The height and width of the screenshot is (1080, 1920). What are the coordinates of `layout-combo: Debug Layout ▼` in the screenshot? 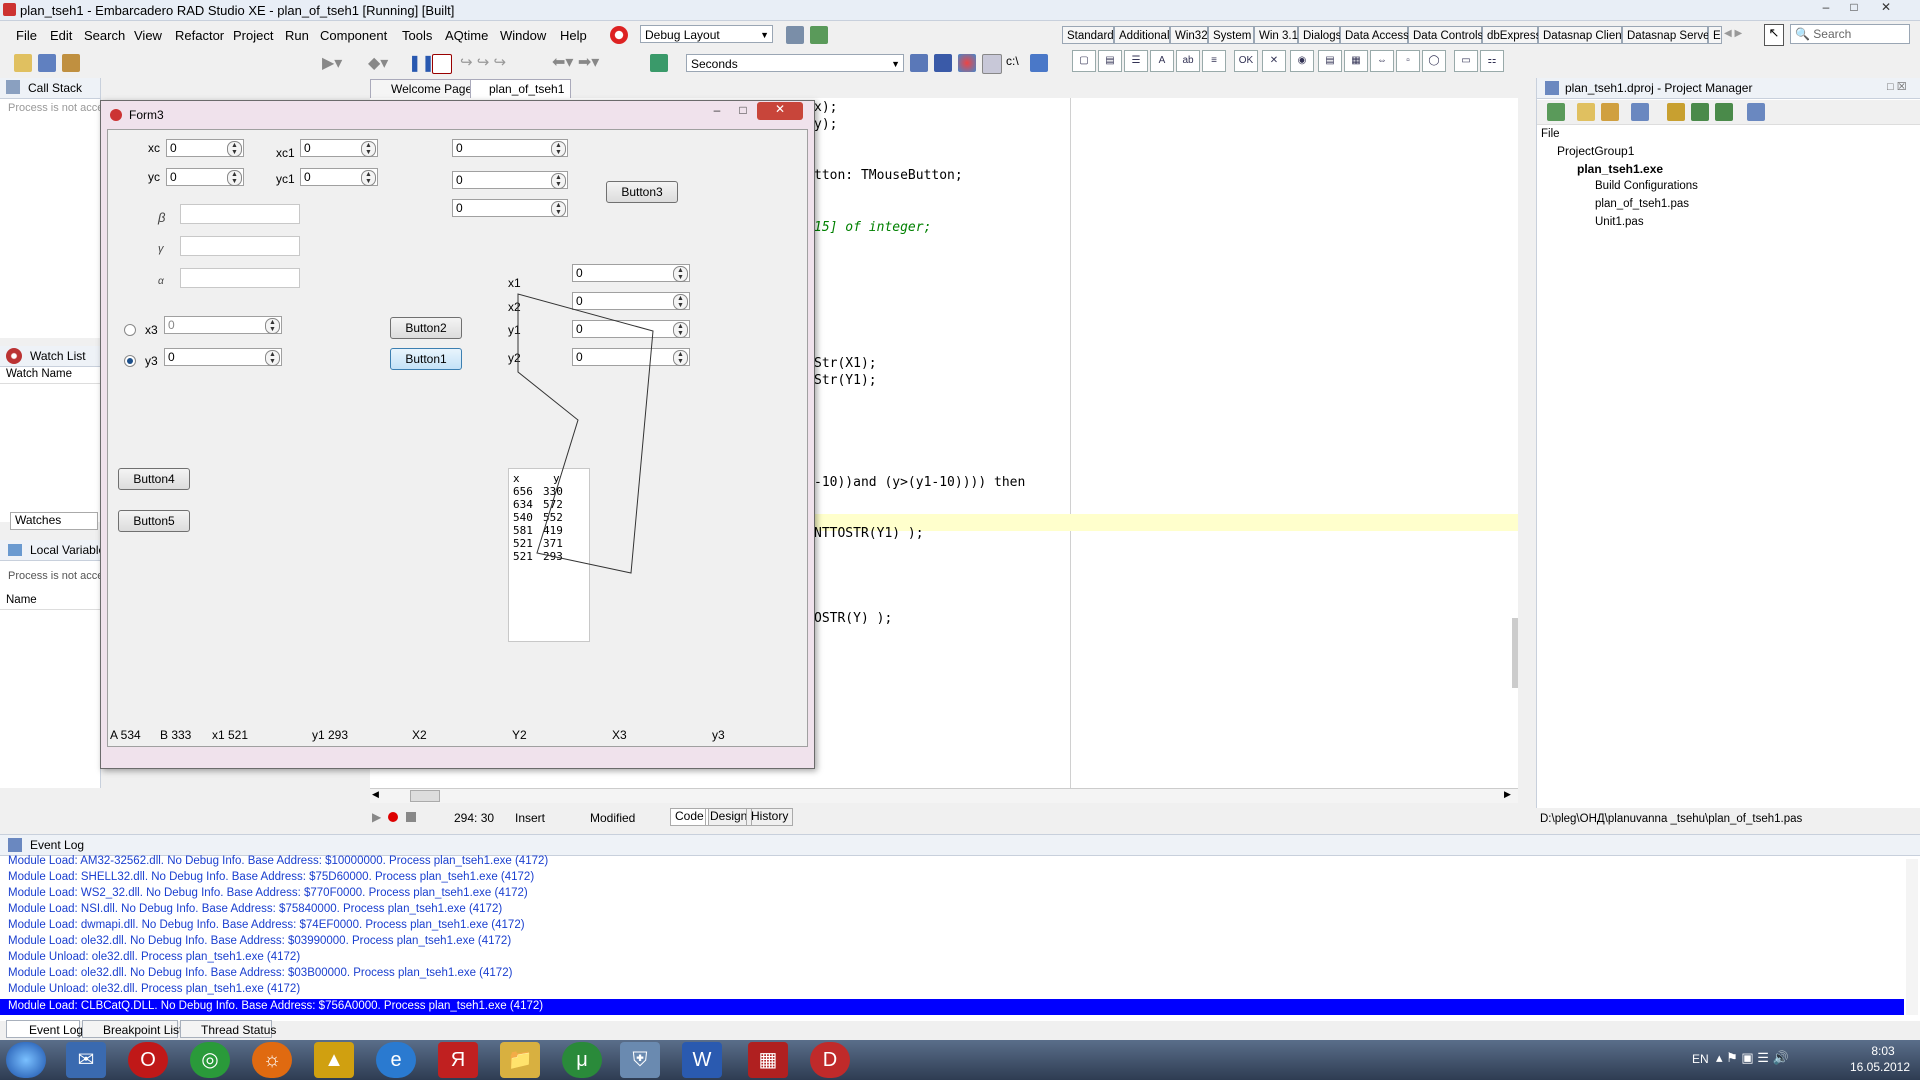 It's located at (706, 34).